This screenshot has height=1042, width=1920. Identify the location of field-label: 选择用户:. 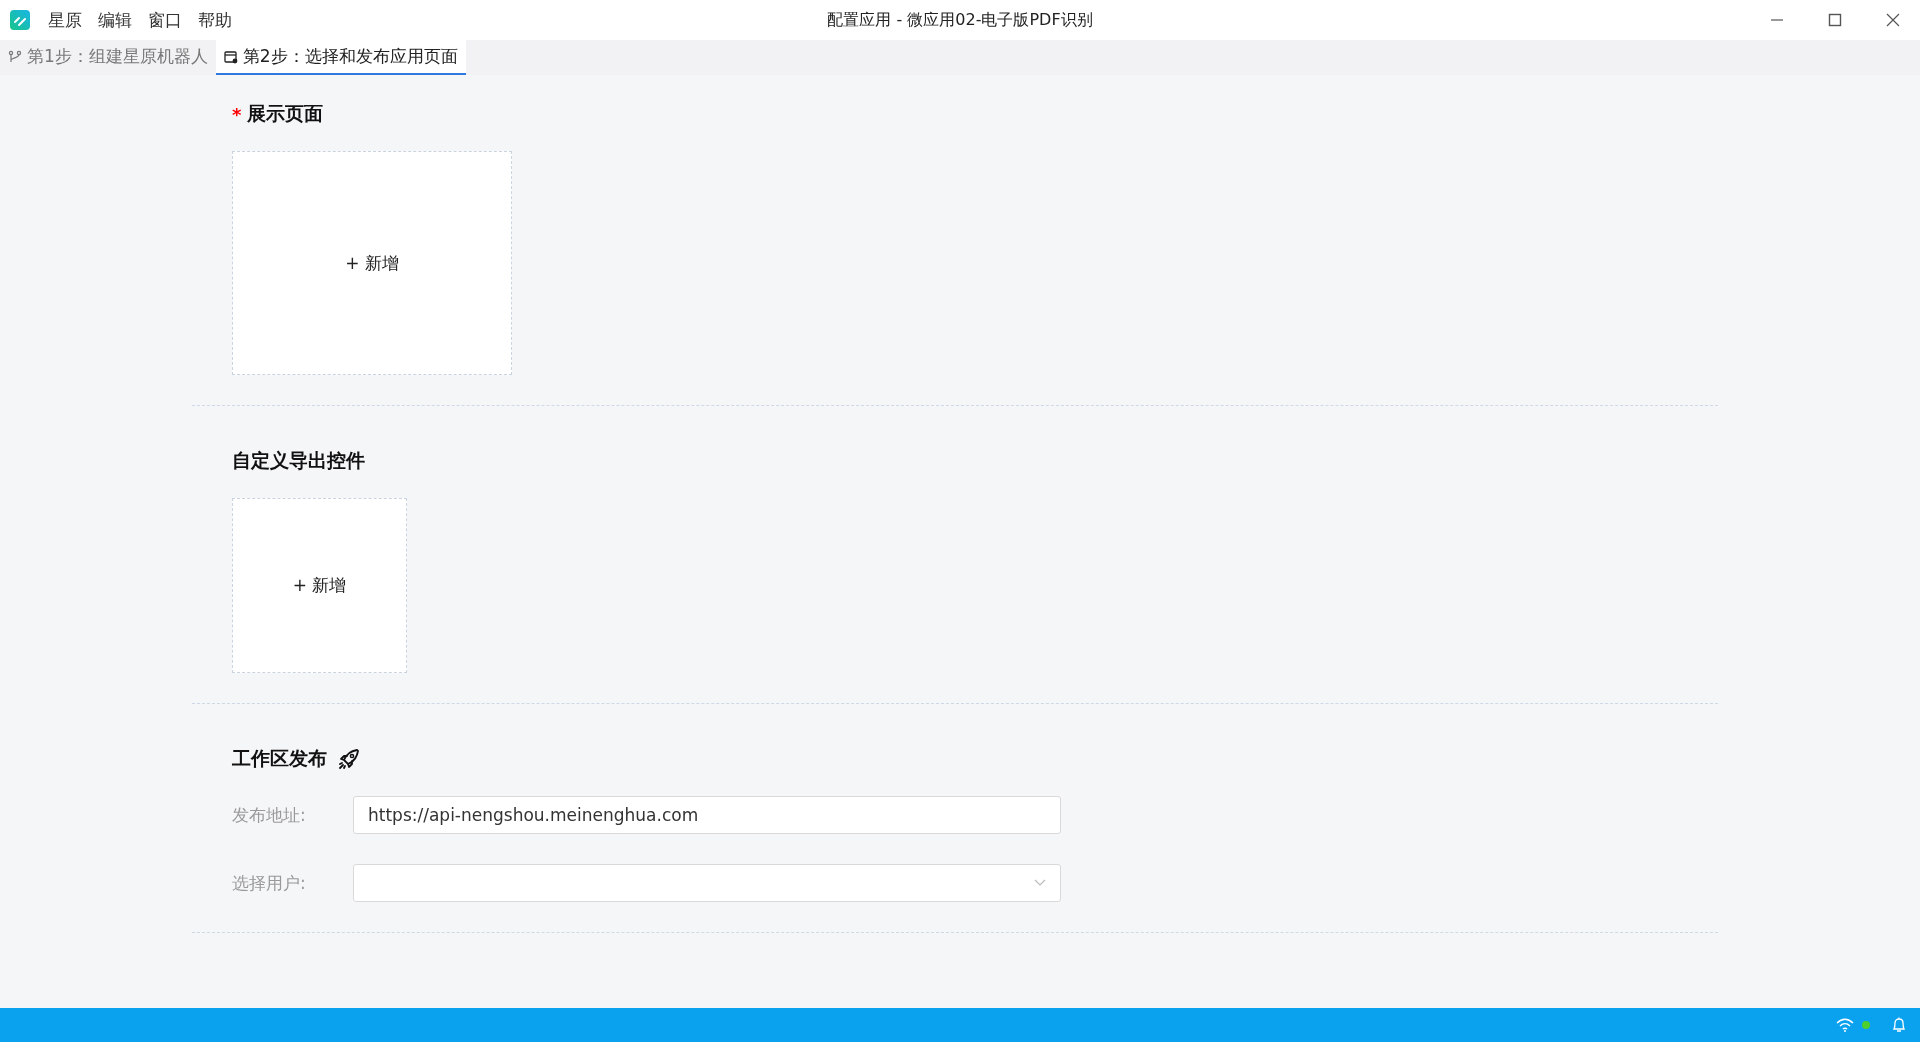
(269, 883).